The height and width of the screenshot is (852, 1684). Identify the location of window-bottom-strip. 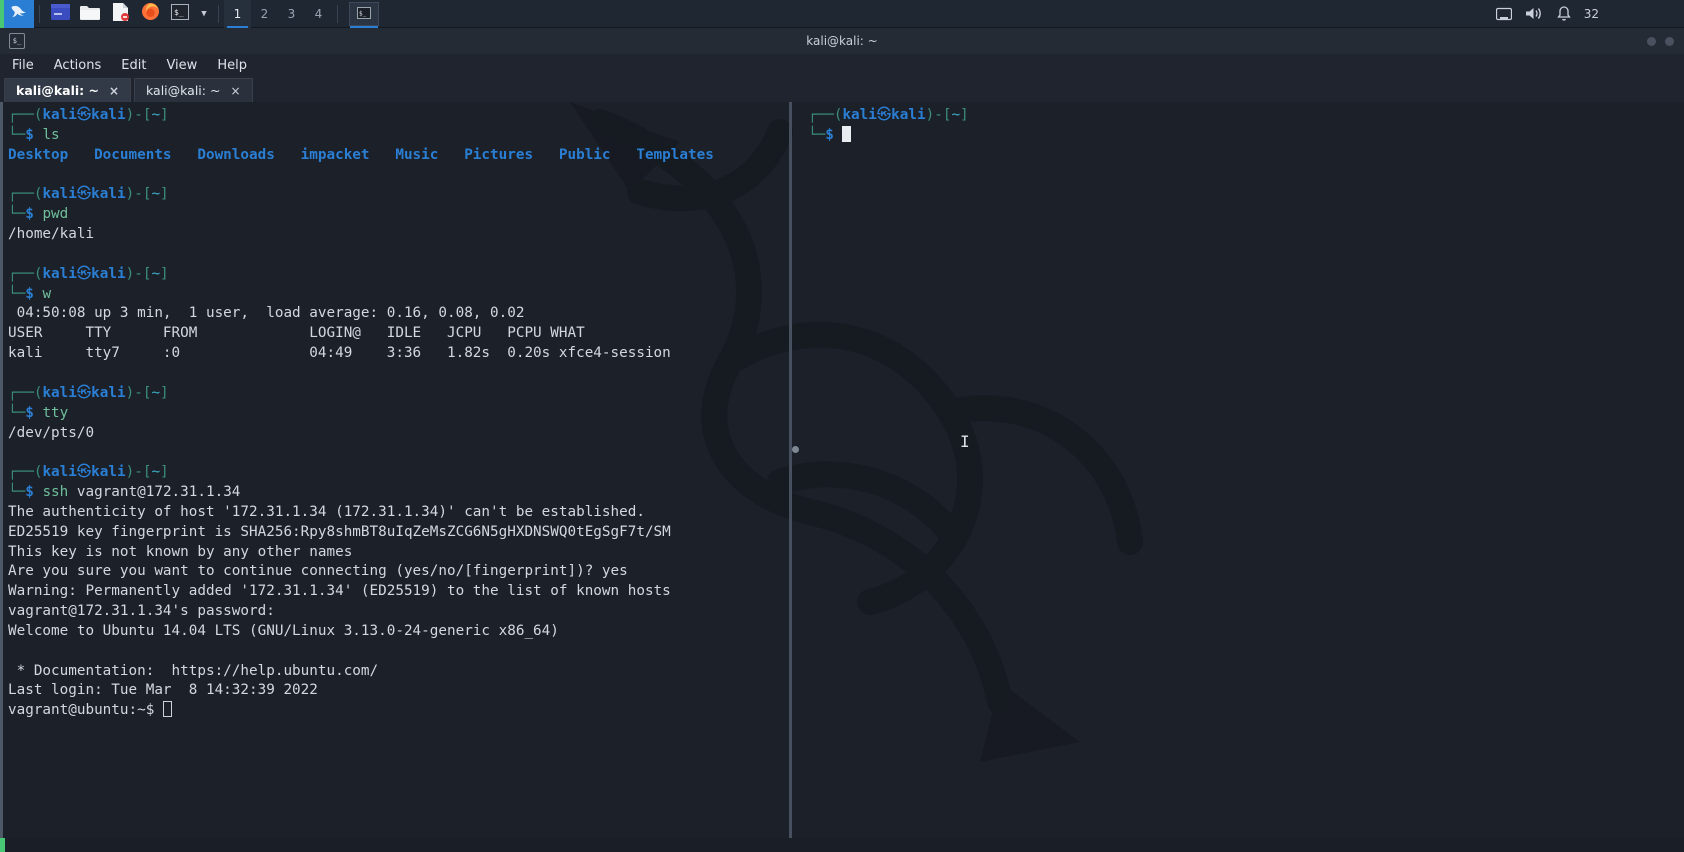
(842, 845).